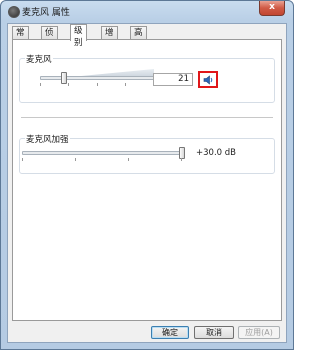 The height and width of the screenshot is (350, 320). Describe the element at coordinates (46, 13) in the screenshot. I see `window-title: 麦克风 属性` at that location.